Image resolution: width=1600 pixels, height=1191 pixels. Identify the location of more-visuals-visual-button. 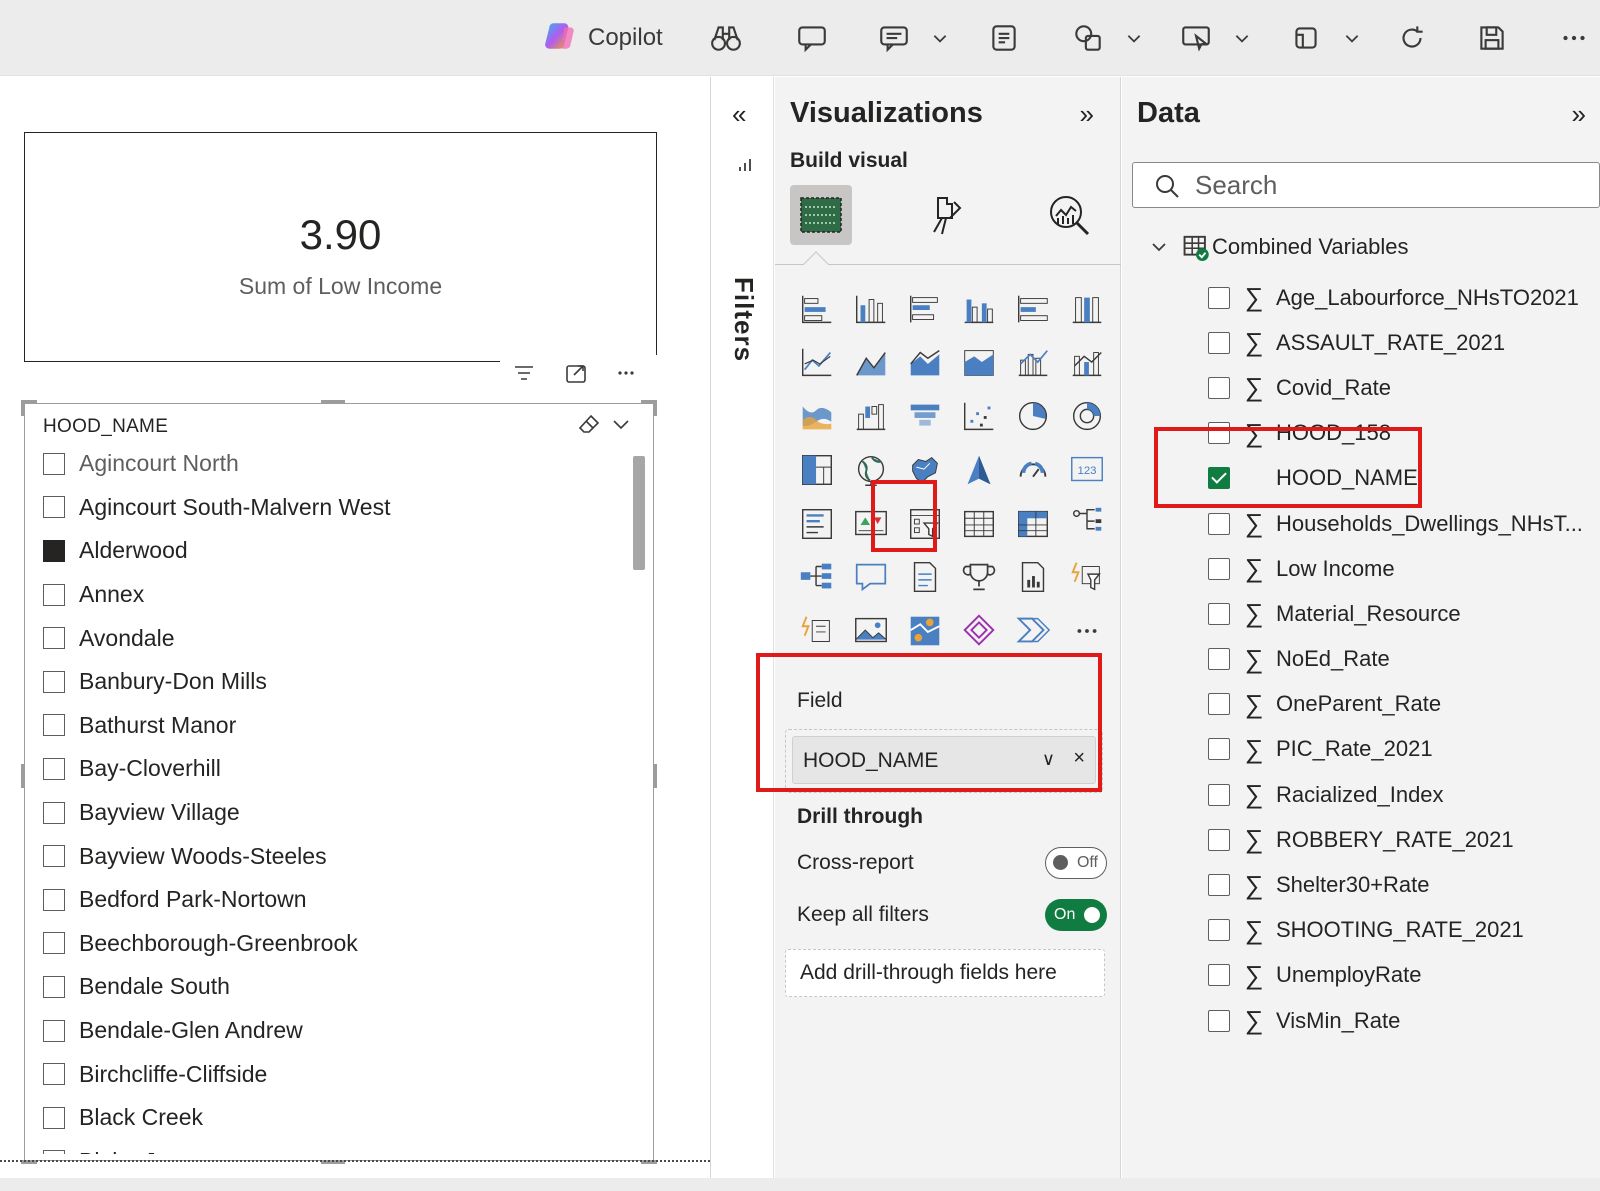
(1087, 631).